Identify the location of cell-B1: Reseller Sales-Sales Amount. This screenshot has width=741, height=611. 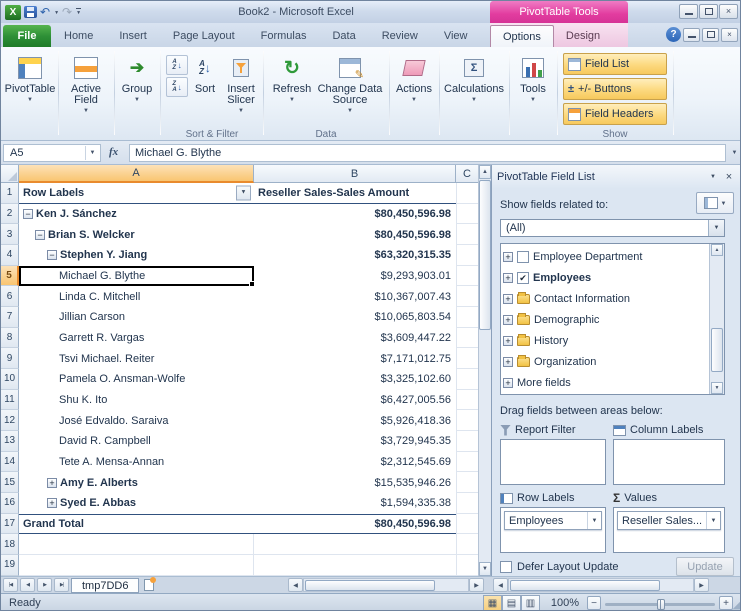
(355, 193).